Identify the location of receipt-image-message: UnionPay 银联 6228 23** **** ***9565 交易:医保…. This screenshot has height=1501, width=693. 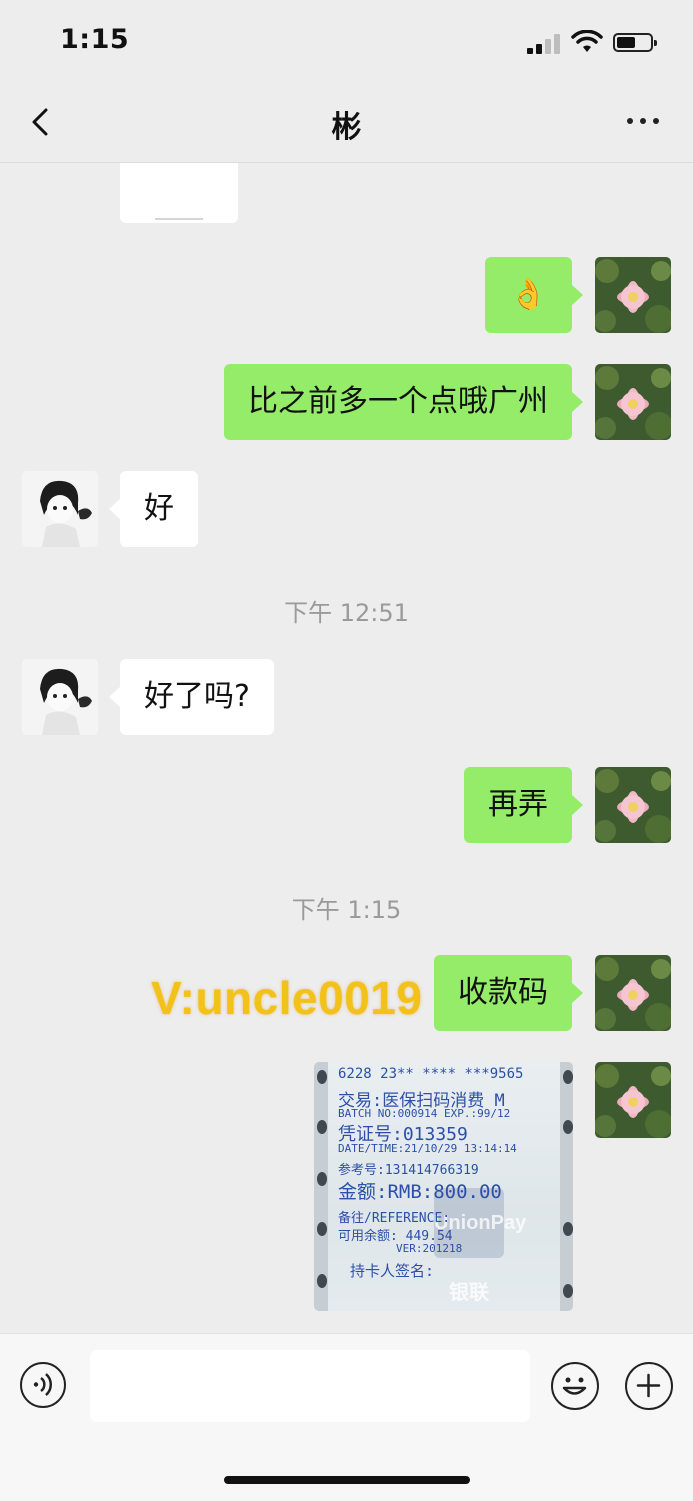
(443, 1186).